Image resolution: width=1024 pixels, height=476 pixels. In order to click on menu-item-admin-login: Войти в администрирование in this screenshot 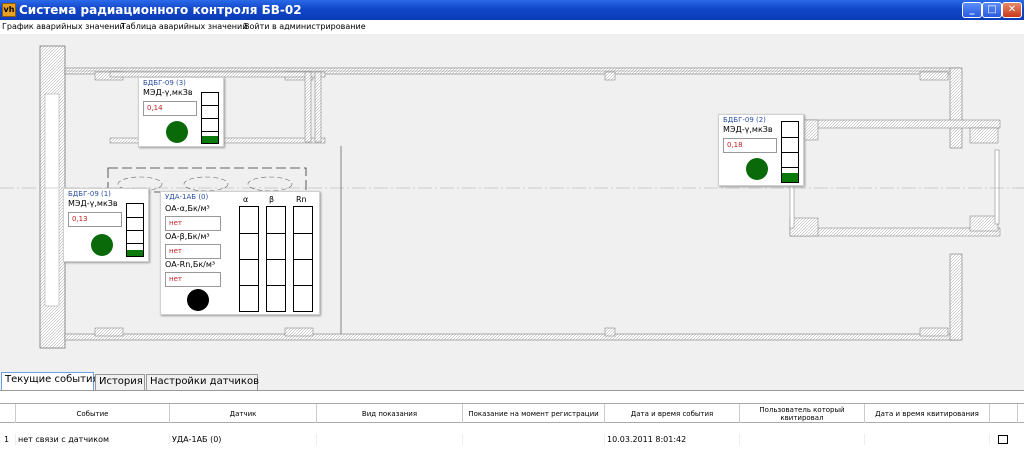, I will do `click(305, 27)`.